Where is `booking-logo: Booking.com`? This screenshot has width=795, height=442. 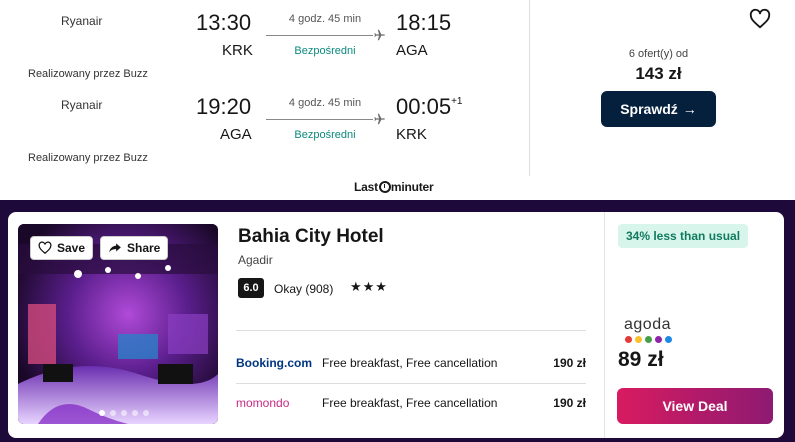
booking-logo: Booking.com is located at coordinates (274, 363).